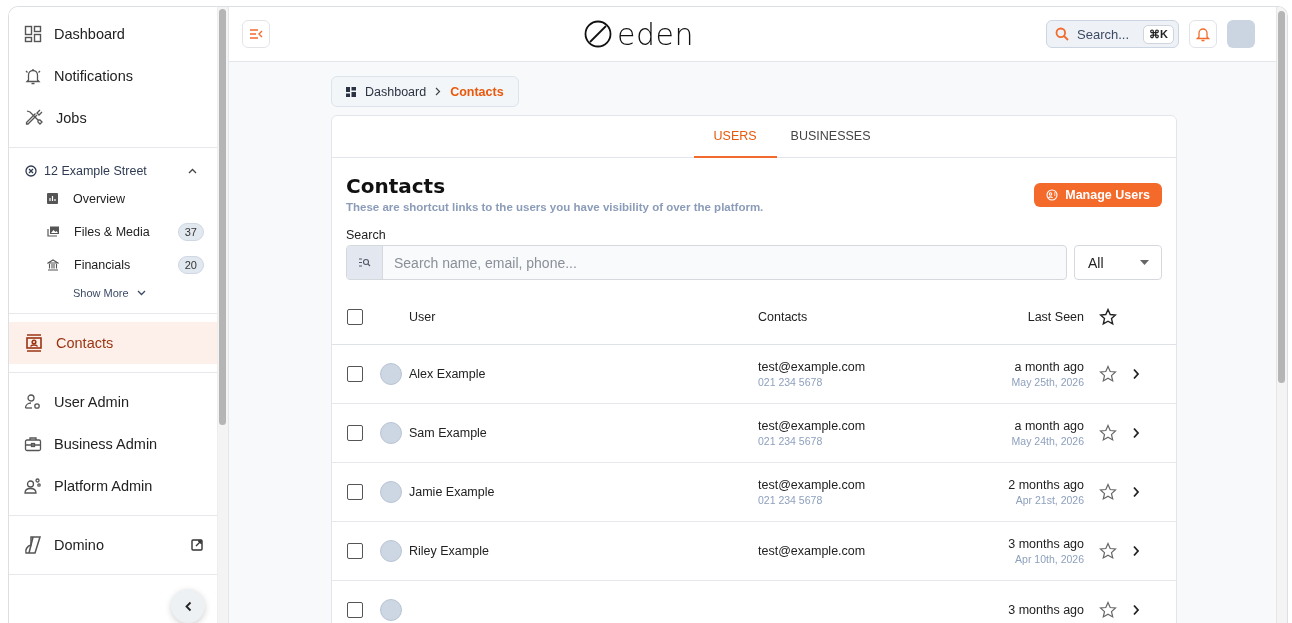 This screenshot has height=623, width=1292. I want to click on sidebar-toggle-icon, so click(256, 34).